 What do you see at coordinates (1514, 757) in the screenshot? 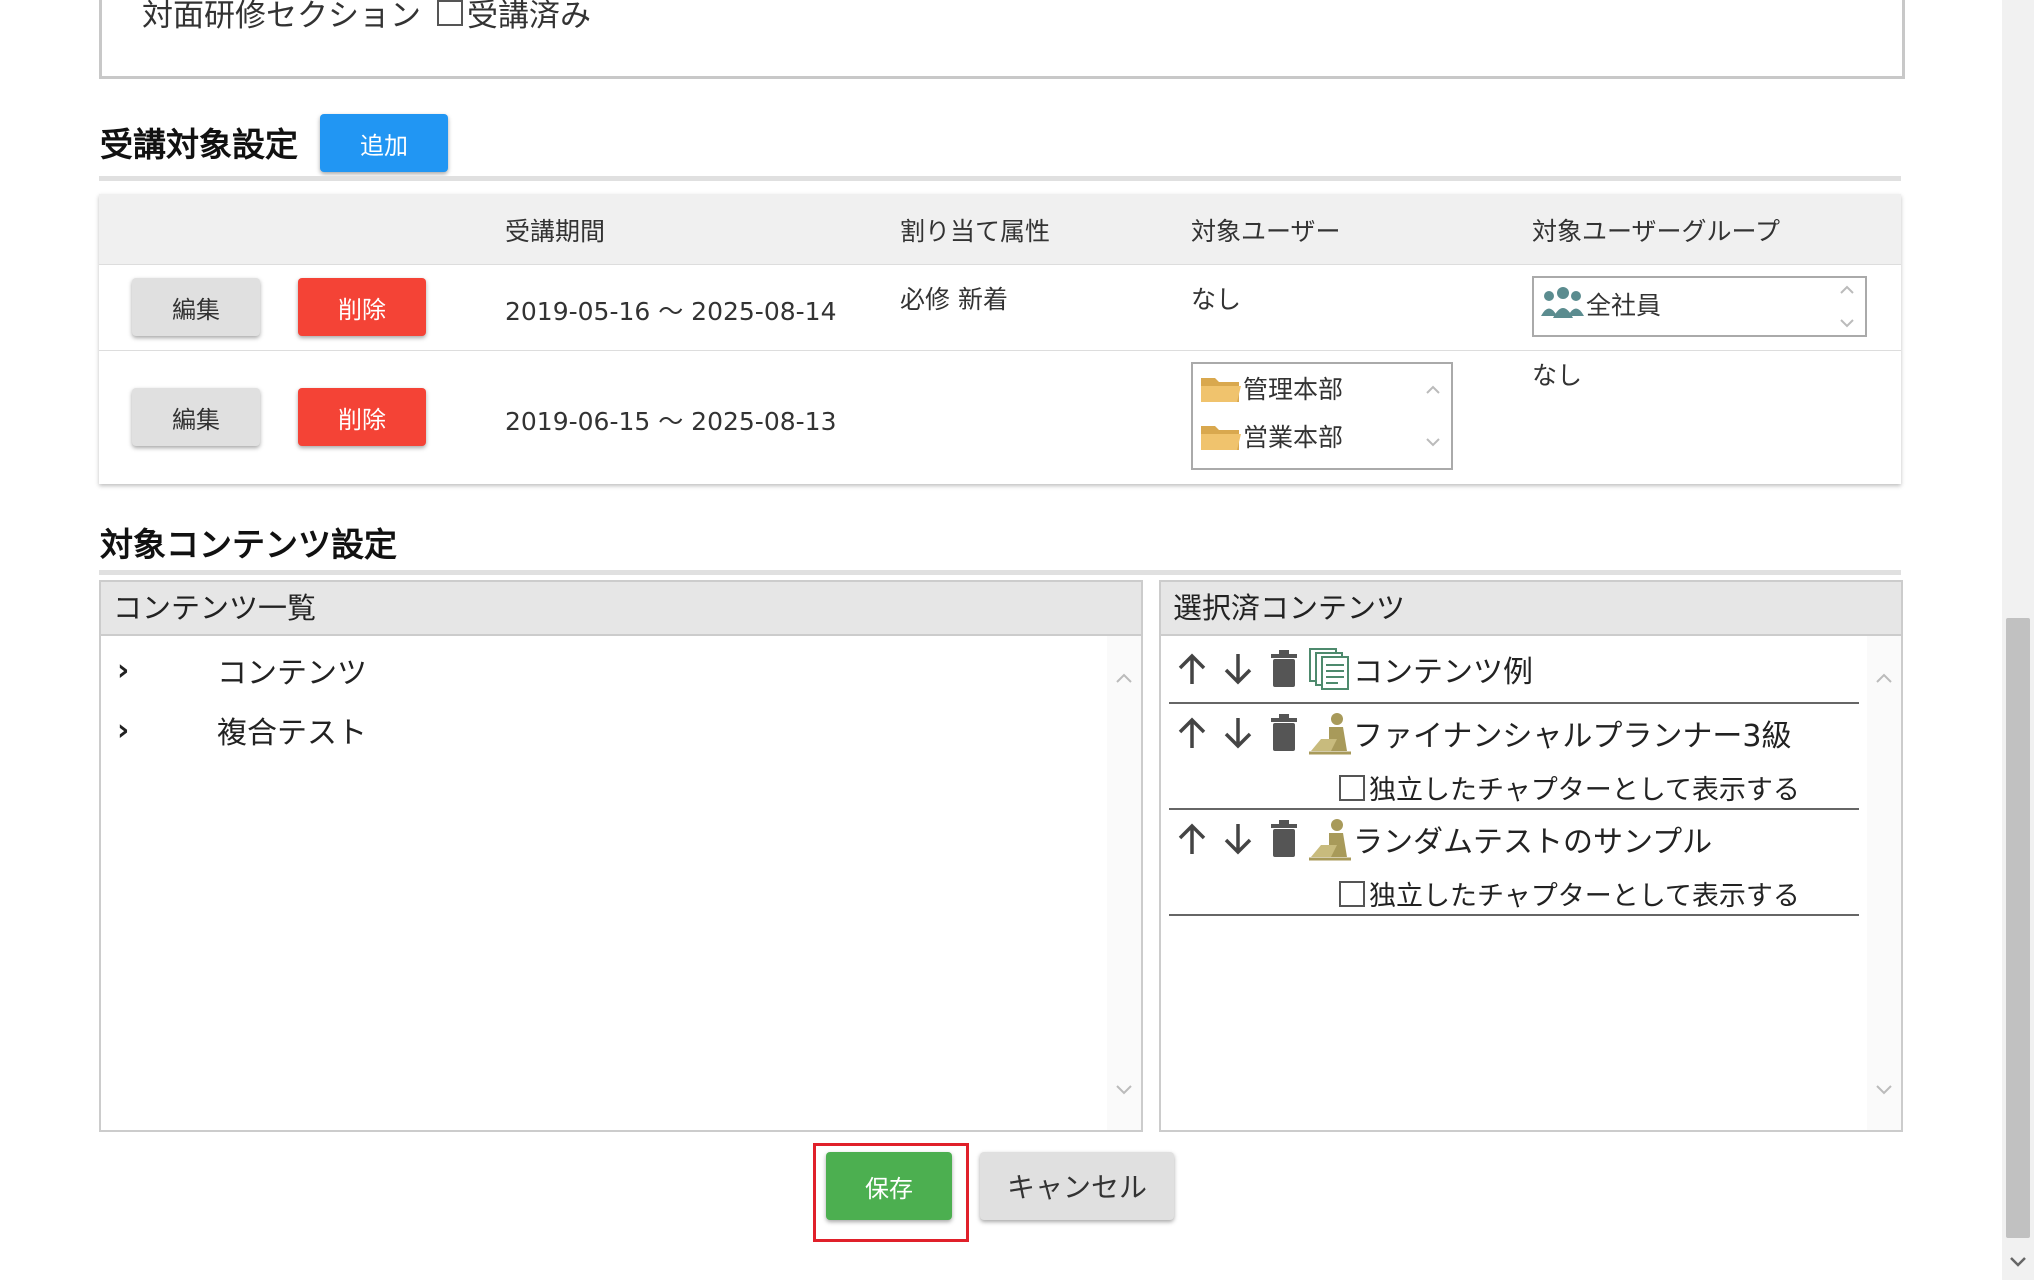
I see `selected-item: ファイナンシャルプランナー3級 独立したチャプターとして表示する` at bounding box center [1514, 757].